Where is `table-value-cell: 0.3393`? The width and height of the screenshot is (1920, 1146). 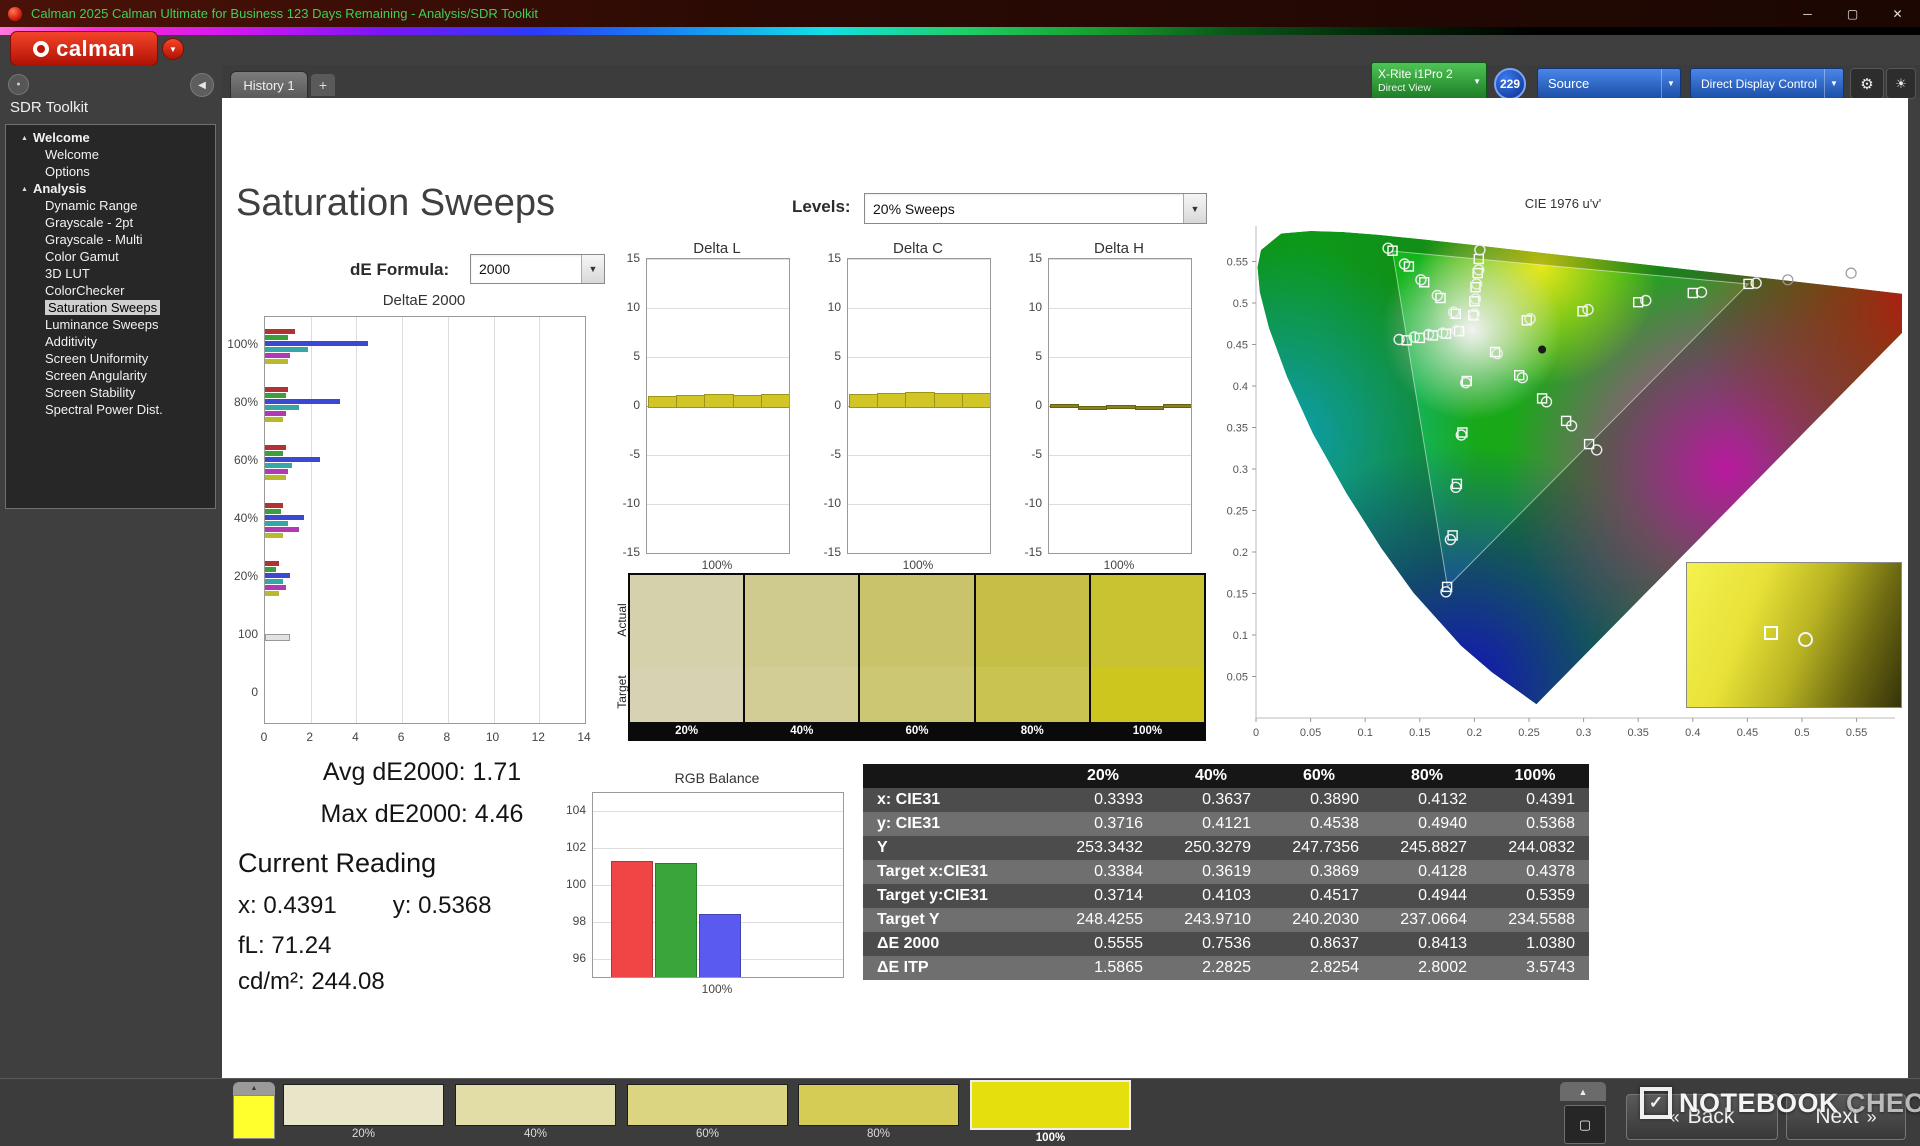 table-value-cell: 0.3393 is located at coordinates (1103, 800).